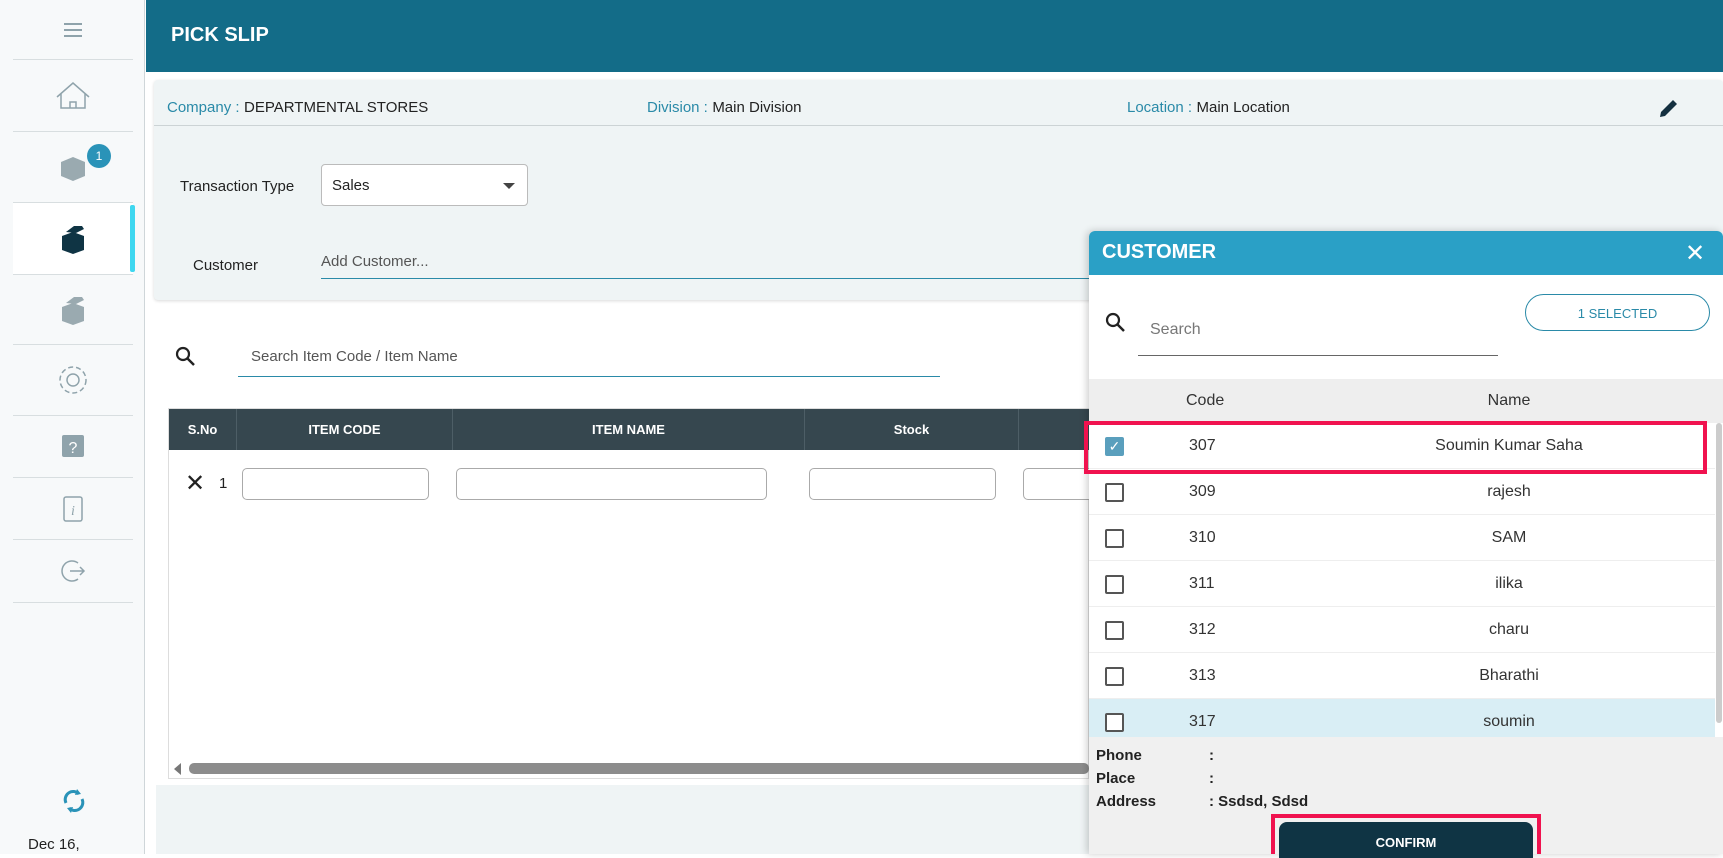 This screenshot has width=1723, height=858. I want to click on customer-name: Bharathi, so click(1509, 675).